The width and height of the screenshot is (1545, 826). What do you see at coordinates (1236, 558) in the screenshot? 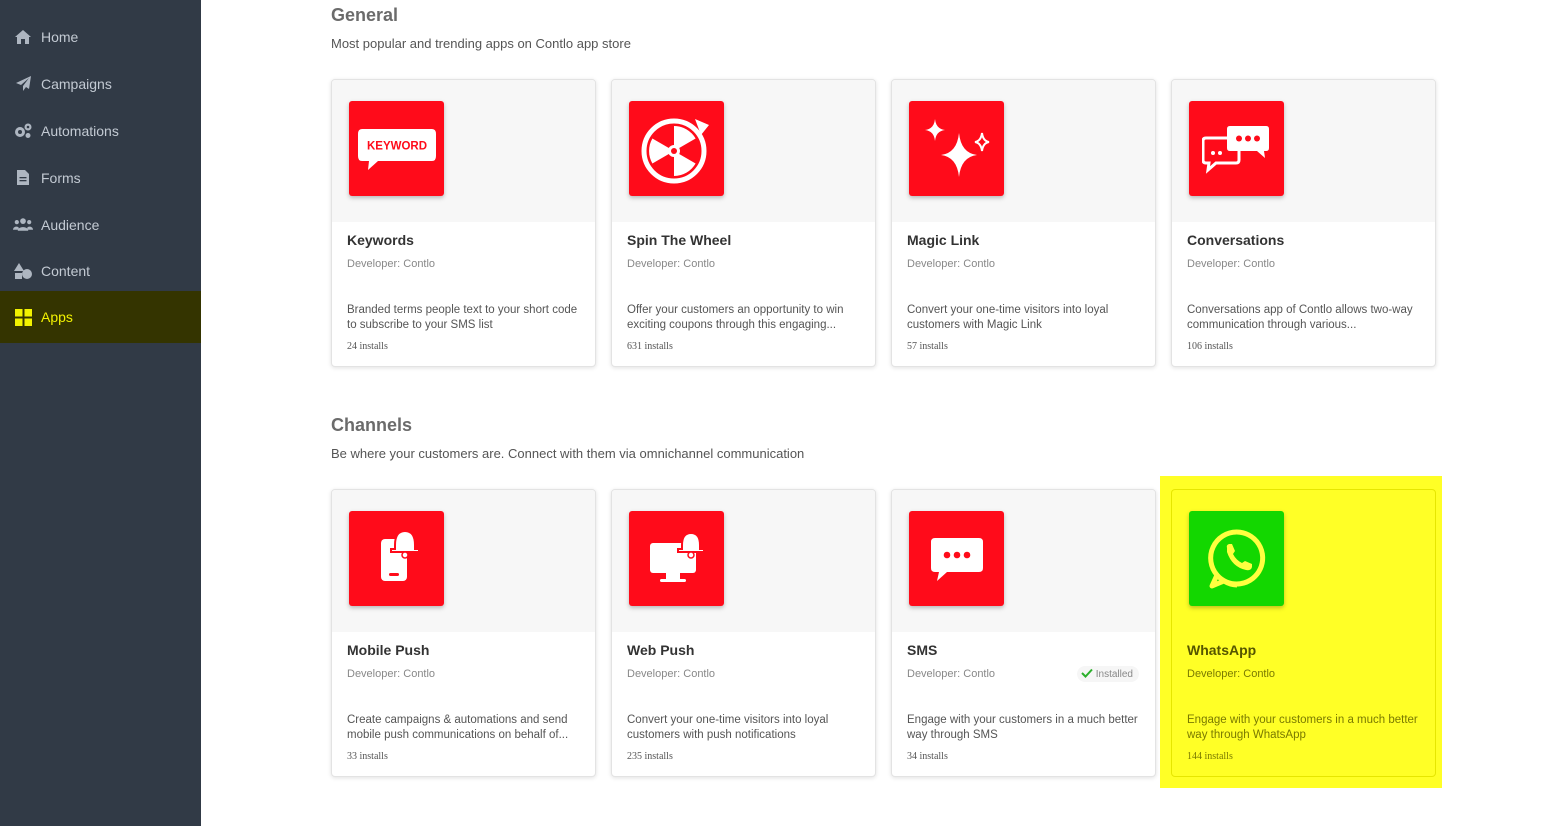
I see `whatsapp-icon` at bounding box center [1236, 558].